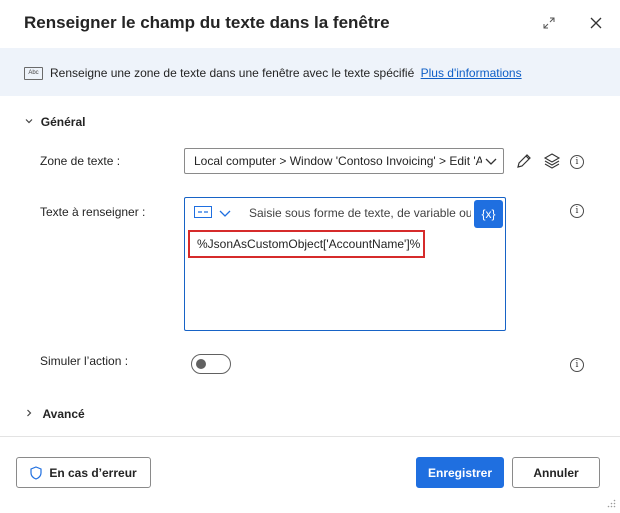 The image size is (620, 513). Describe the element at coordinates (93, 472) in the screenshot. I see `on-error-label: En cas d’erreur` at that location.